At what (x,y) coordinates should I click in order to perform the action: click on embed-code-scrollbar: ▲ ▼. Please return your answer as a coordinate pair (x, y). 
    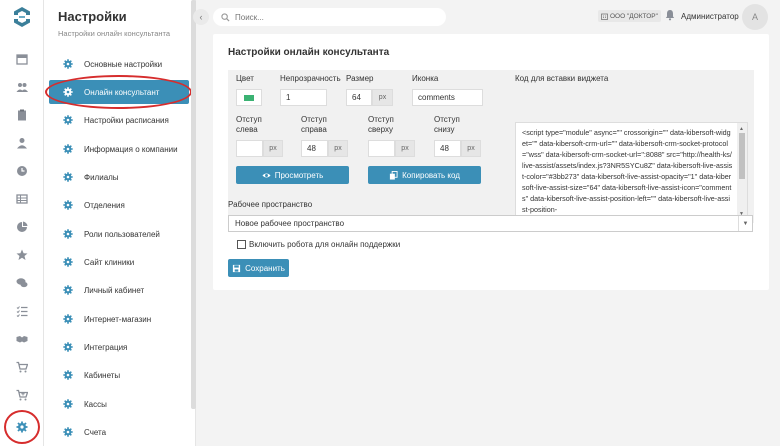
    Looking at the image, I should click on (742, 170).